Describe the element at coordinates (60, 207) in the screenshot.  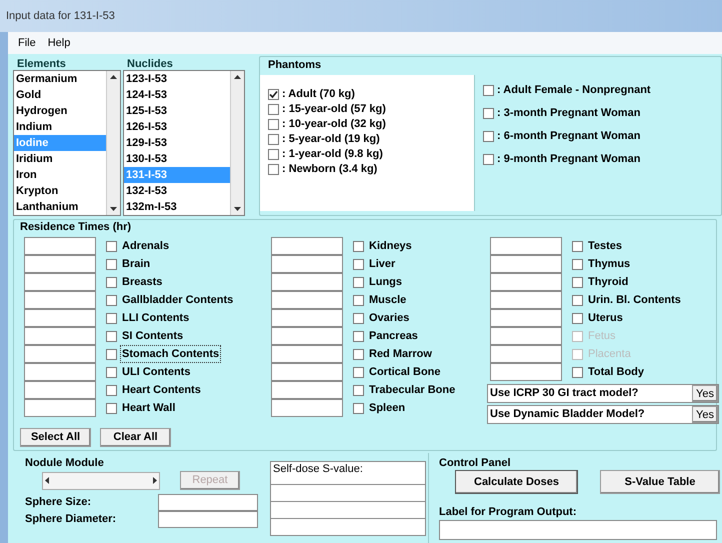
I see `list-item: Lanthanium` at that location.